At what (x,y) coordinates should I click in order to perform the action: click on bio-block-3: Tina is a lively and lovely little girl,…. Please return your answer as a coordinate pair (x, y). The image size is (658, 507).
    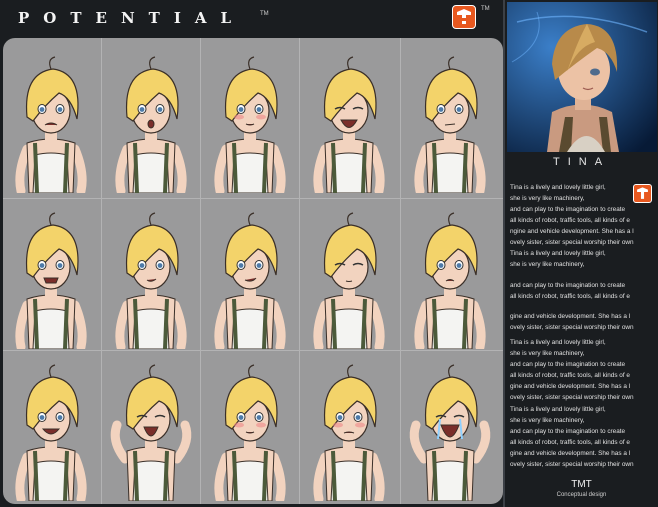
    Looking at the image, I should click on (583, 370).